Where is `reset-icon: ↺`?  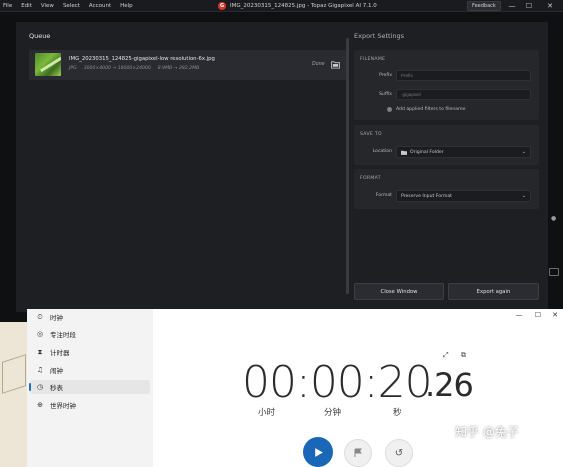 reset-icon: ↺ is located at coordinates (399, 453).